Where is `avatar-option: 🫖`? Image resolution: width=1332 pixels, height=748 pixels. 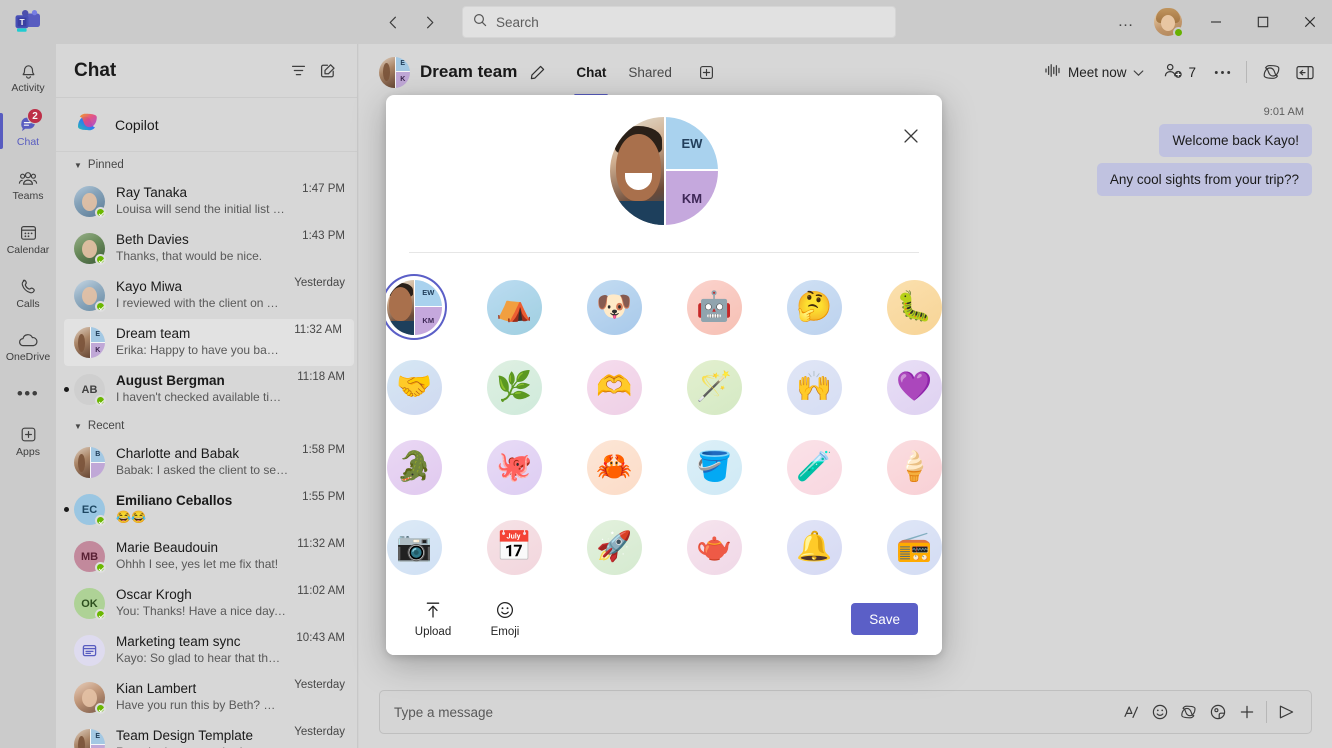
avatar-option: 🫖 is located at coordinates (714, 547).